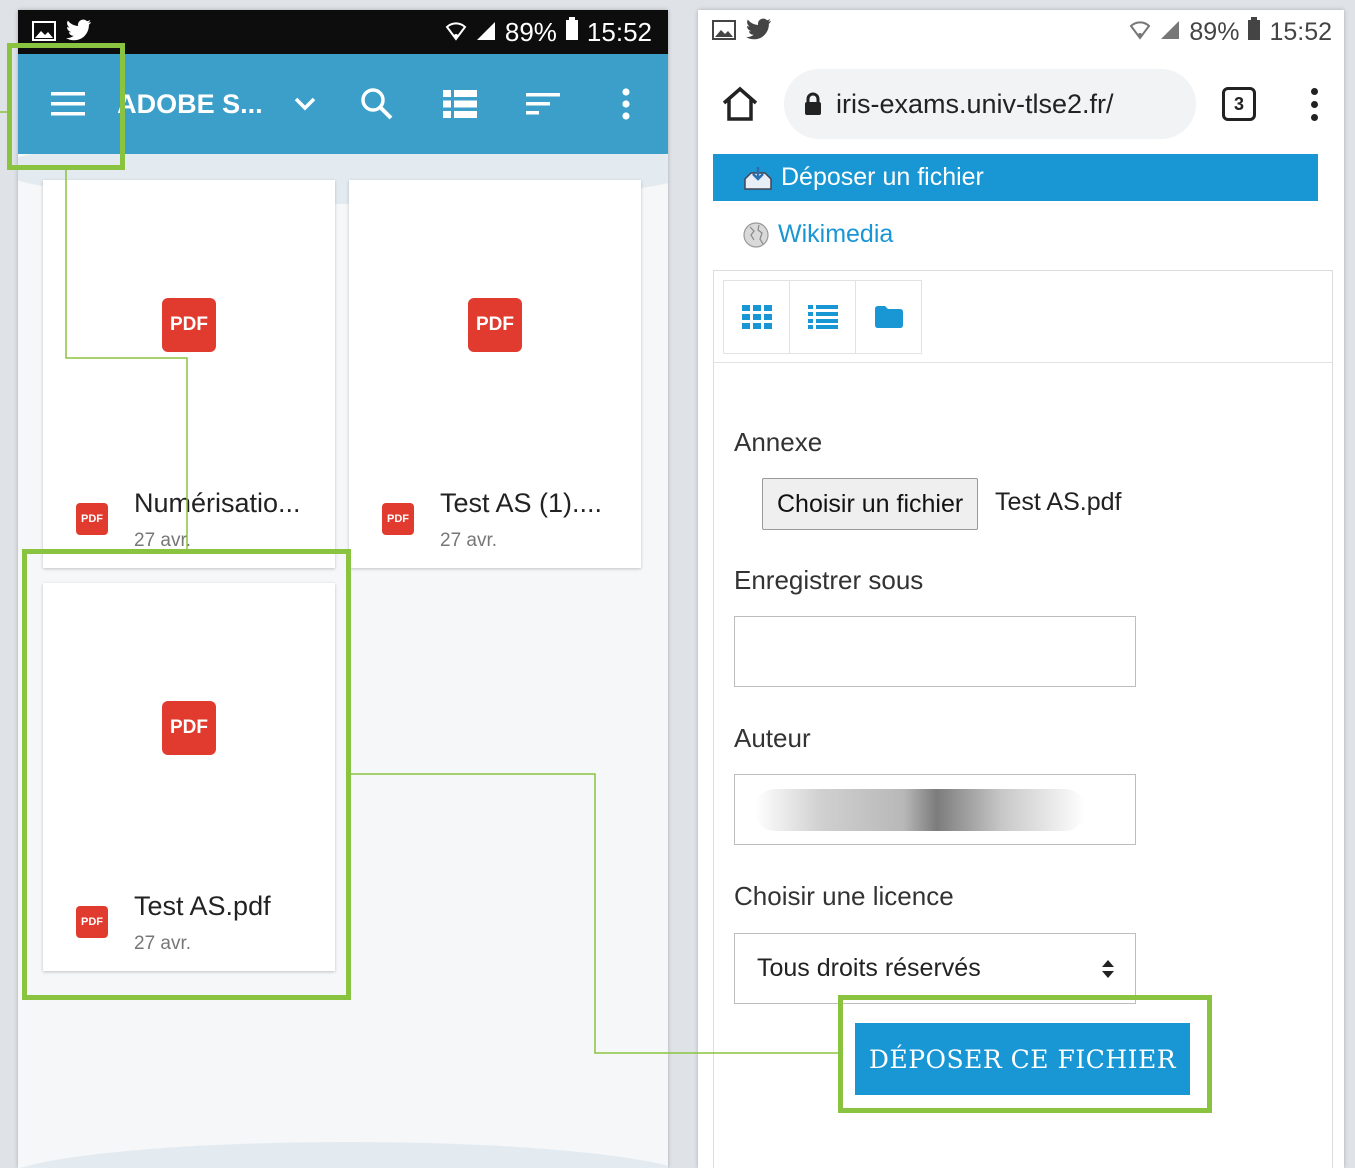 This screenshot has height=1168, width=1355. I want to click on upload-this-file-button: DÉPOSER CE FICHIER, so click(1022, 1059).